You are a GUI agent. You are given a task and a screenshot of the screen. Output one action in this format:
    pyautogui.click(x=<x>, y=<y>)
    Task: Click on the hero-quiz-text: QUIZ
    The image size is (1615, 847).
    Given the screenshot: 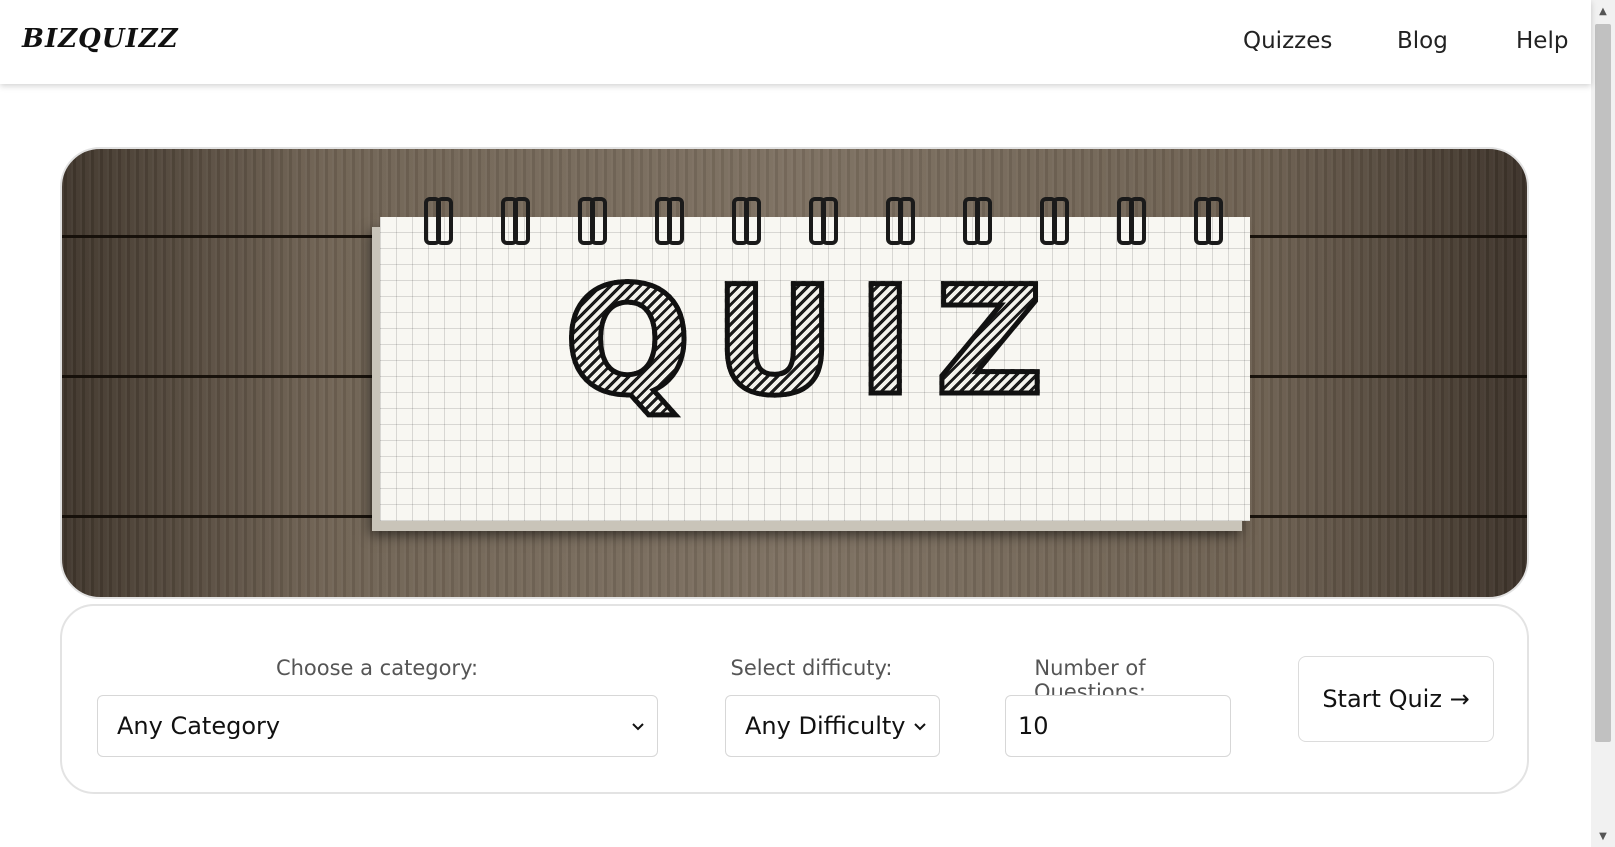 What is the action you would take?
    pyautogui.click(x=815, y=342)
    